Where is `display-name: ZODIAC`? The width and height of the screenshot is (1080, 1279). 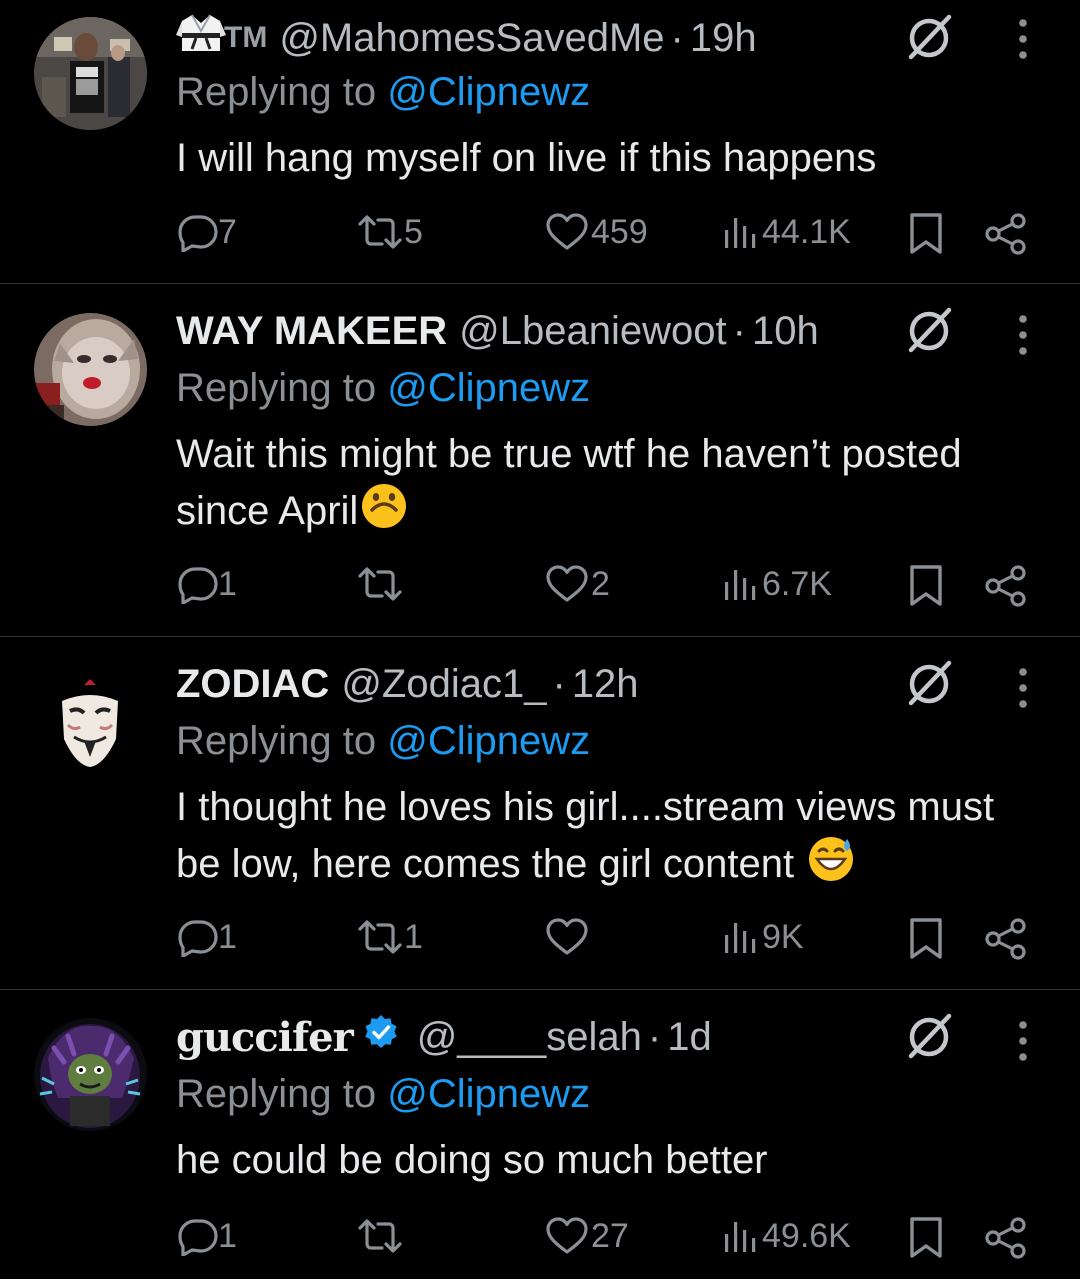
display-name: ZODIAC is located at coordinates (252, 684).